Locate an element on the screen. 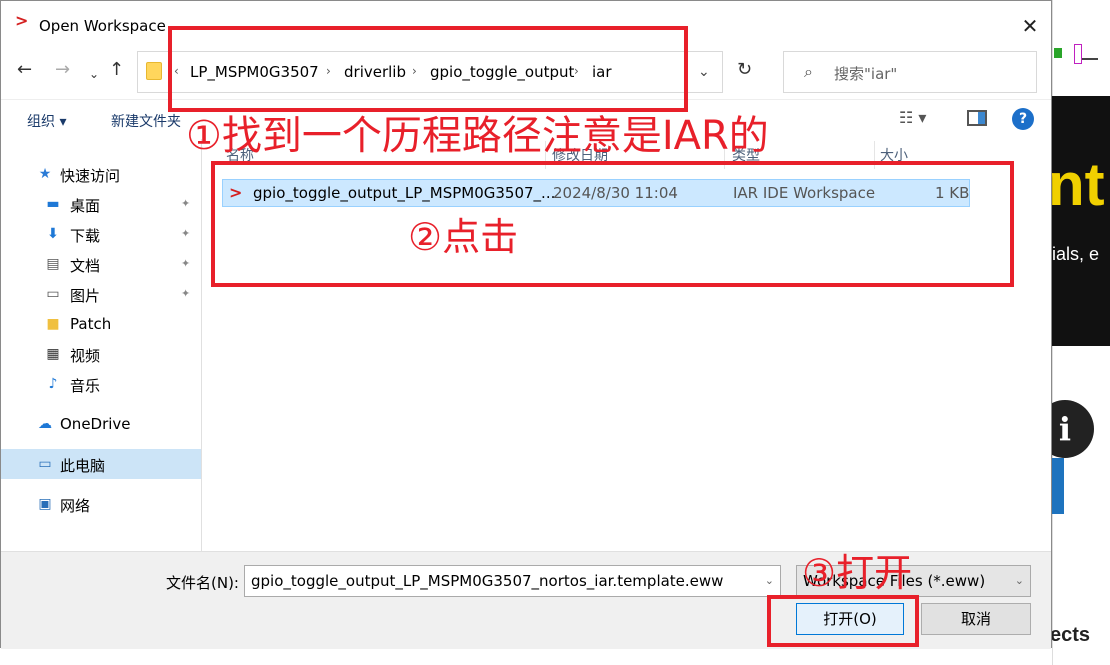 Image resolution: width=1110 pixels, height=665 pixels. view-options-icon: ☷ ▾ is located at coordinates (912, 117).